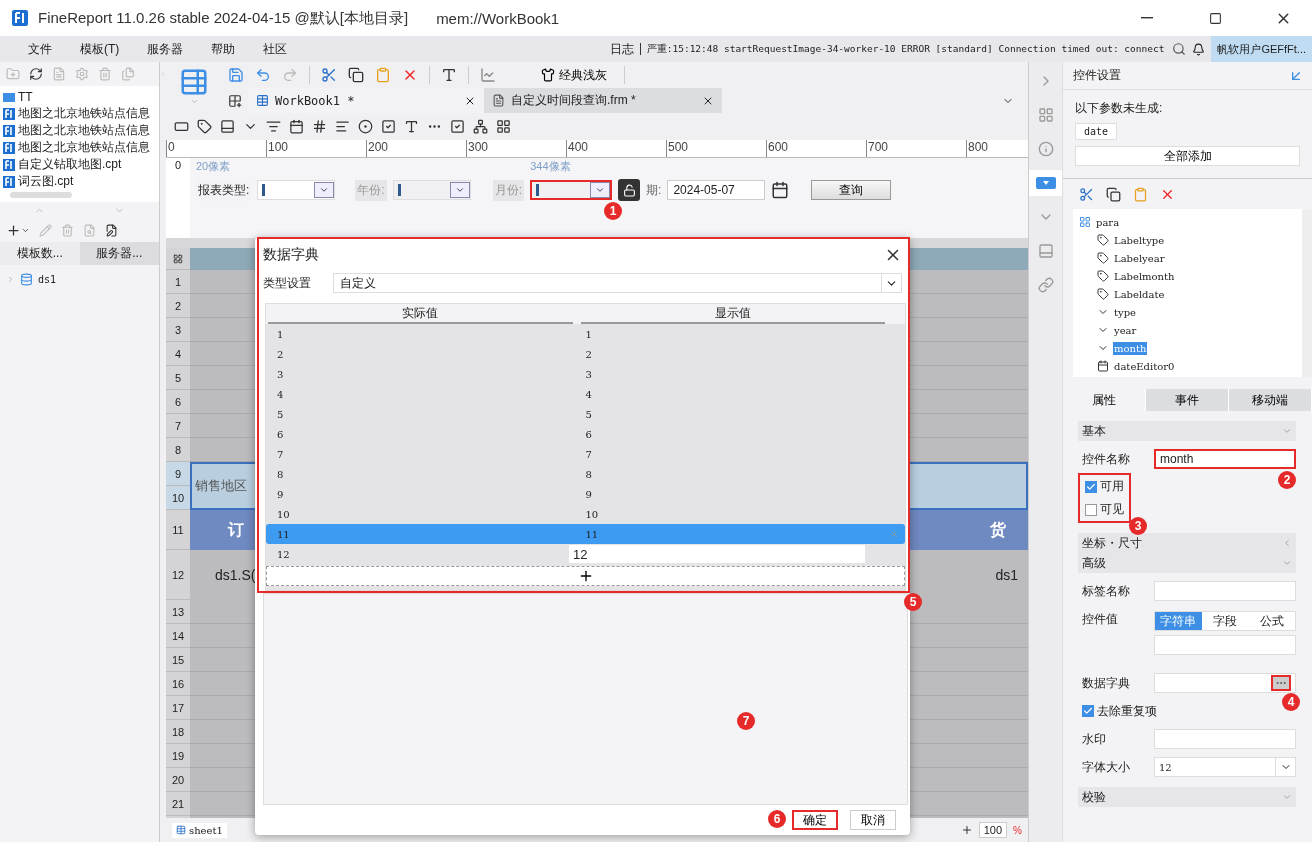 The image size is (1312, 842). Describe the element at coordinates (13, 74) in the screenshot. I see `new-folder-icon` at that location.